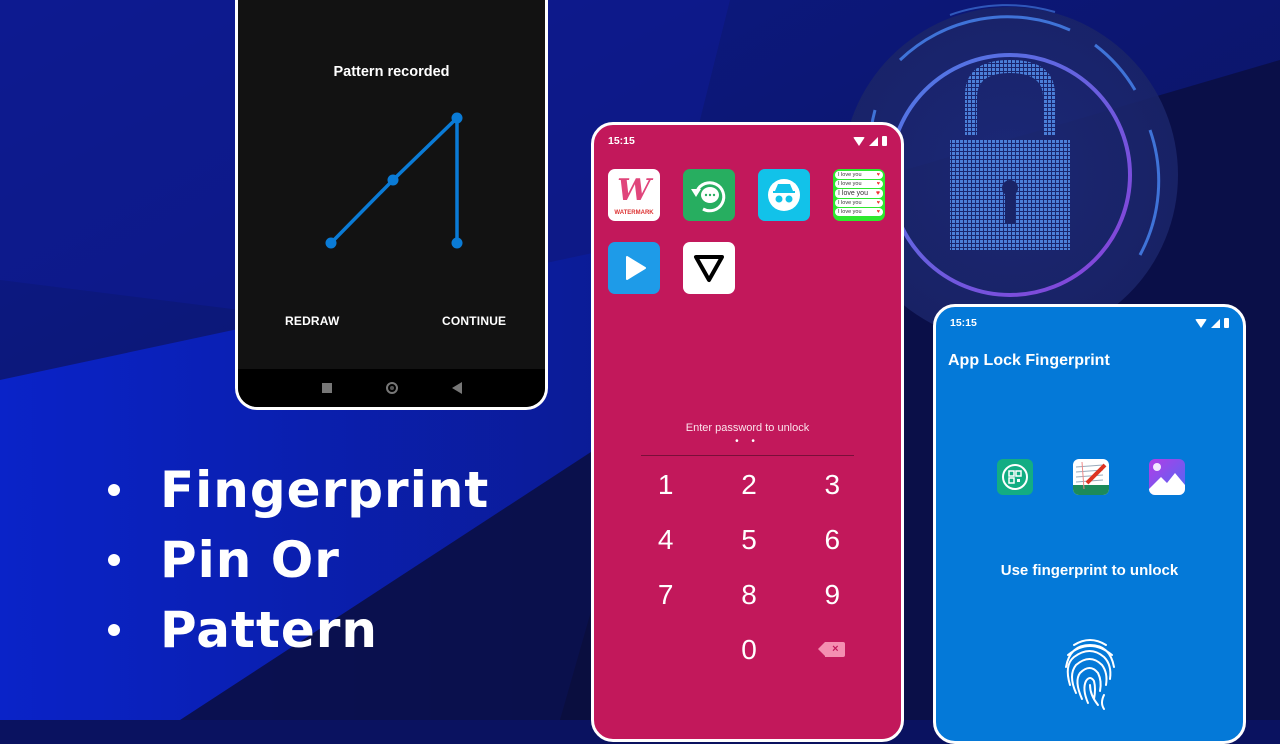  I want to click on notes-app-icon, so click(1091, 477).